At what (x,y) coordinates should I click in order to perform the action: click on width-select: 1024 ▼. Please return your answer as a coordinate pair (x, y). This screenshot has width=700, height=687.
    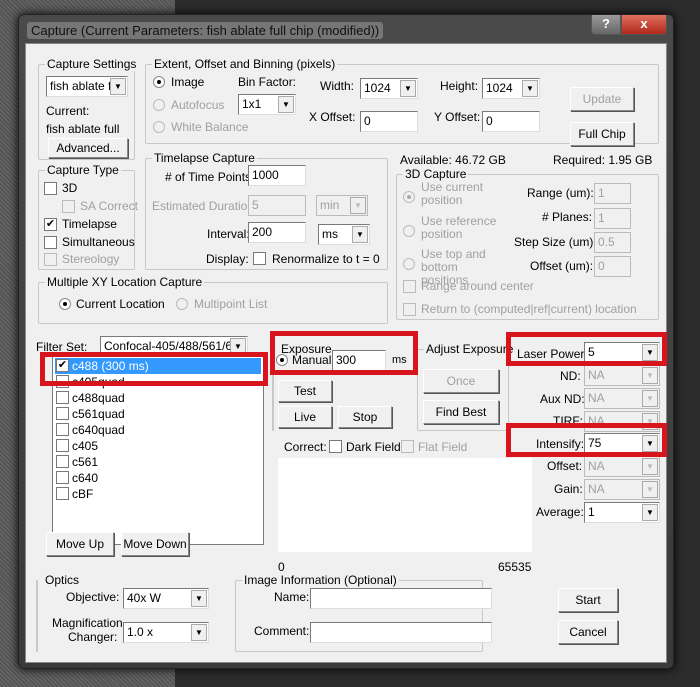
    Looking at the image, I should click on (389, 88).